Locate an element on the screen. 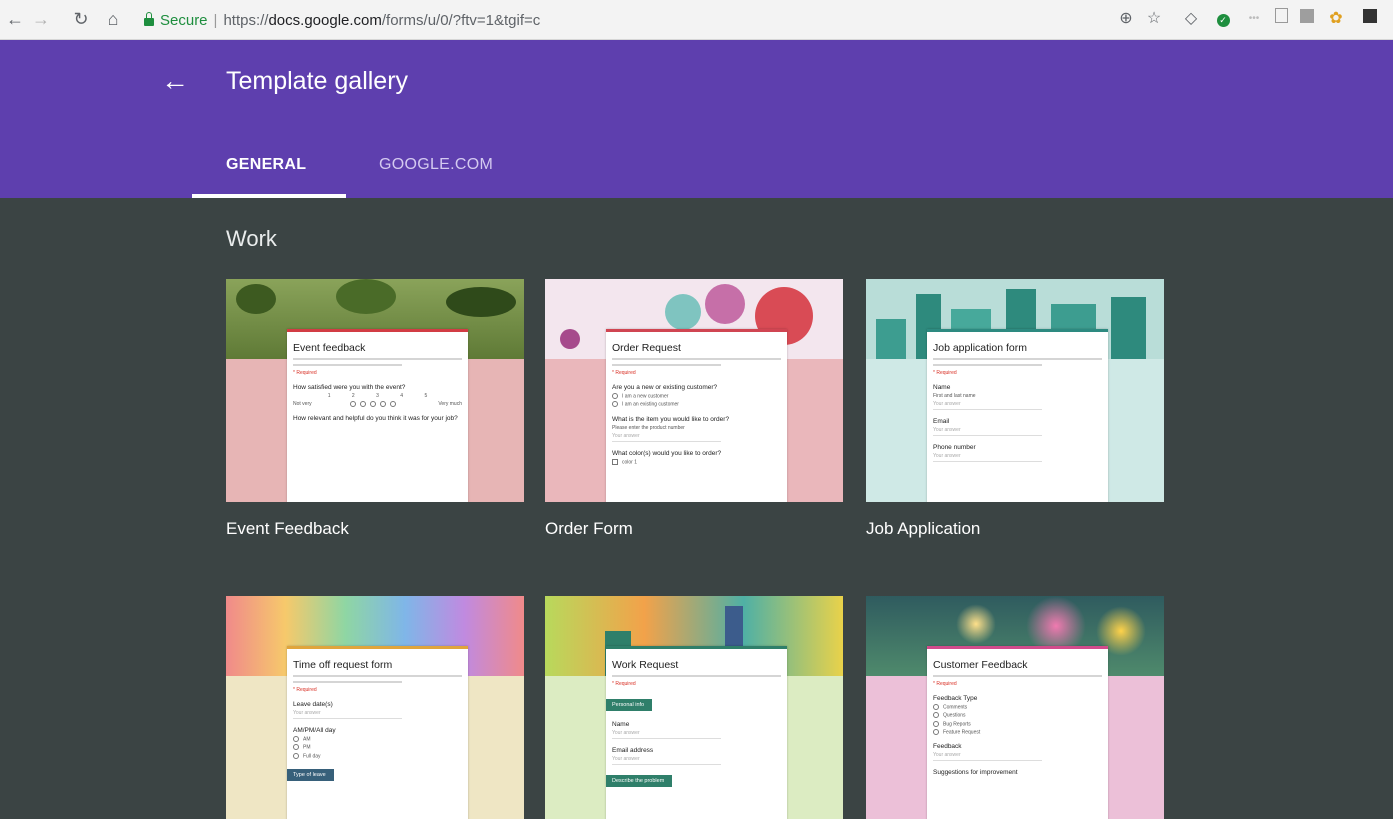 The width and height of the screenshot is (1393, 819). scale-value: 4 is located at coordinates (402, 396).